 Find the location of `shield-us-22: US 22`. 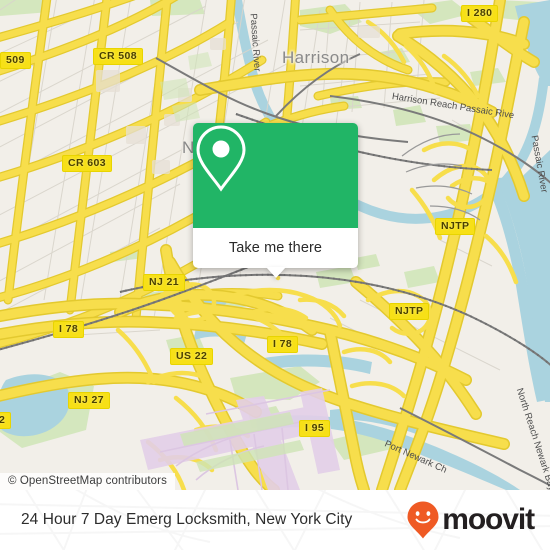

shield-us-22: US 22 is located at coordinates (192, 356).